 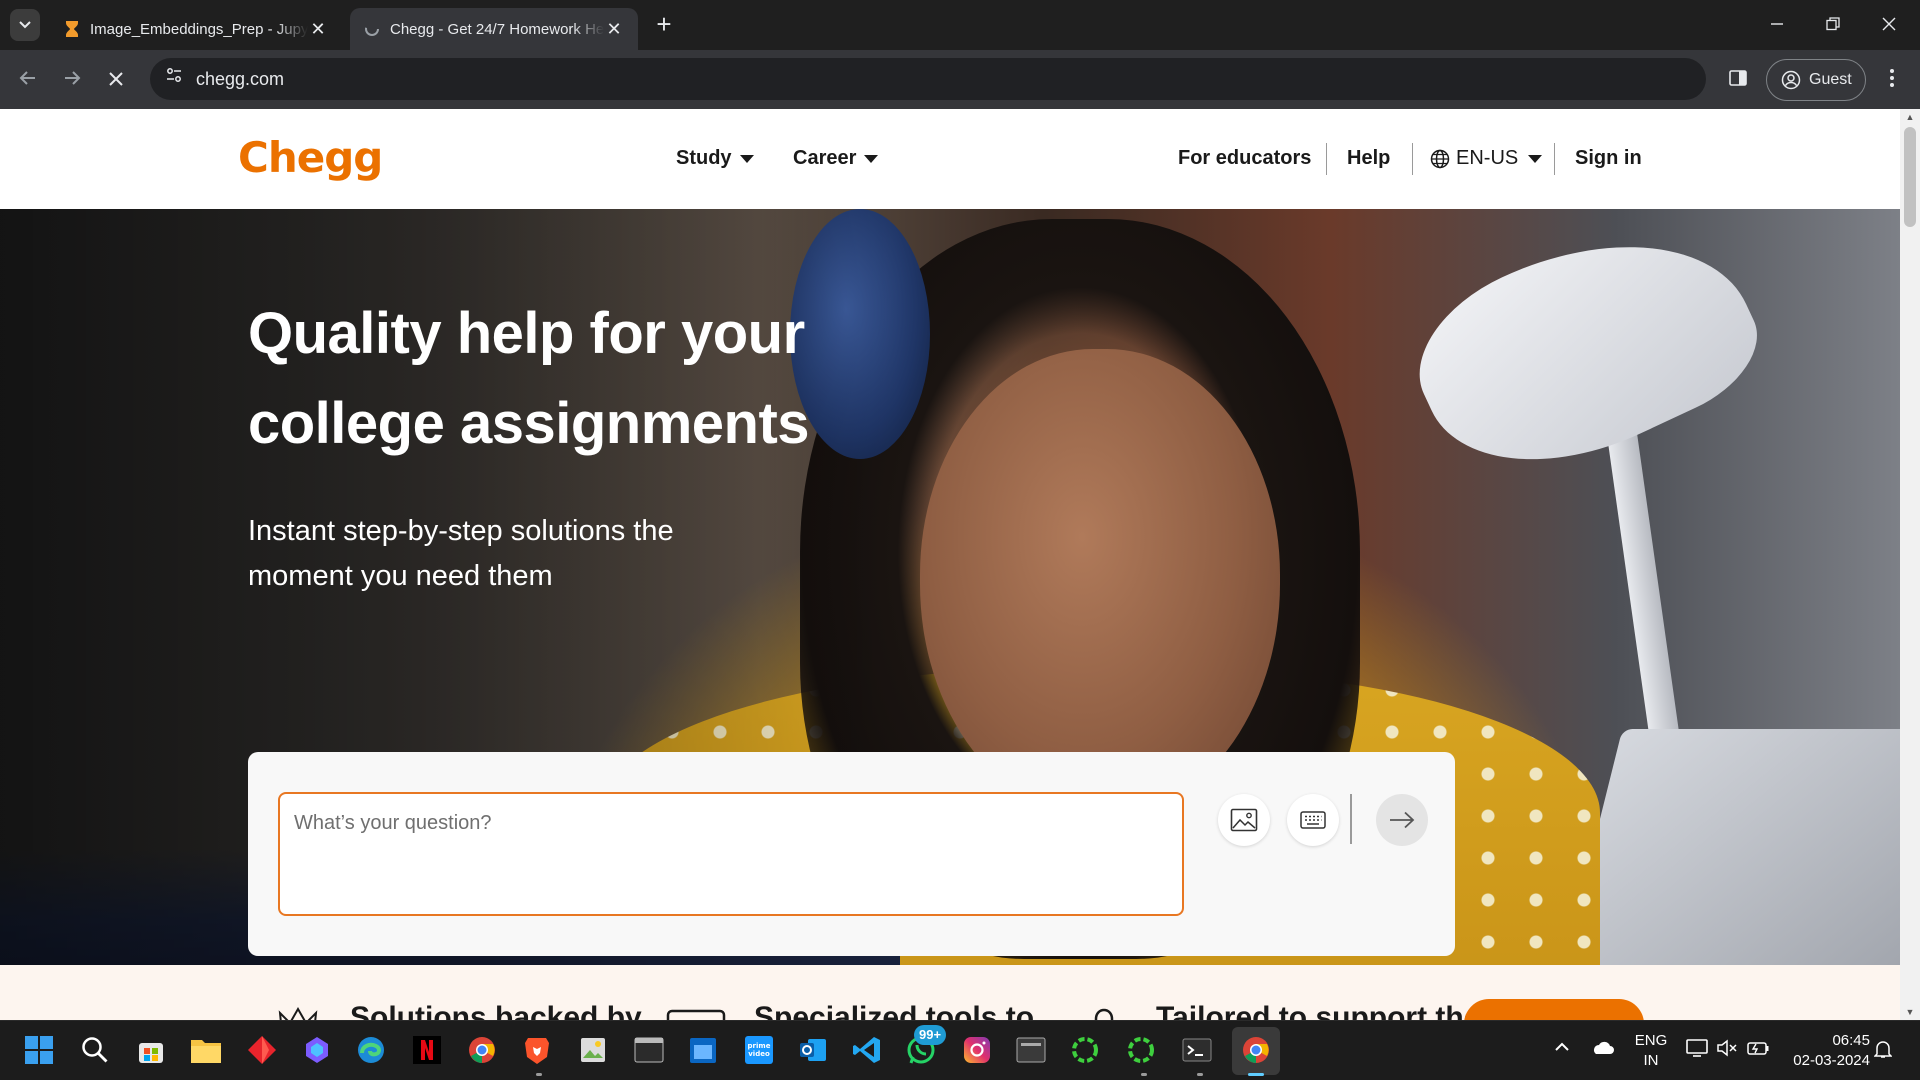 I want to click on calculator-icon, so click(x=696, y=1014).